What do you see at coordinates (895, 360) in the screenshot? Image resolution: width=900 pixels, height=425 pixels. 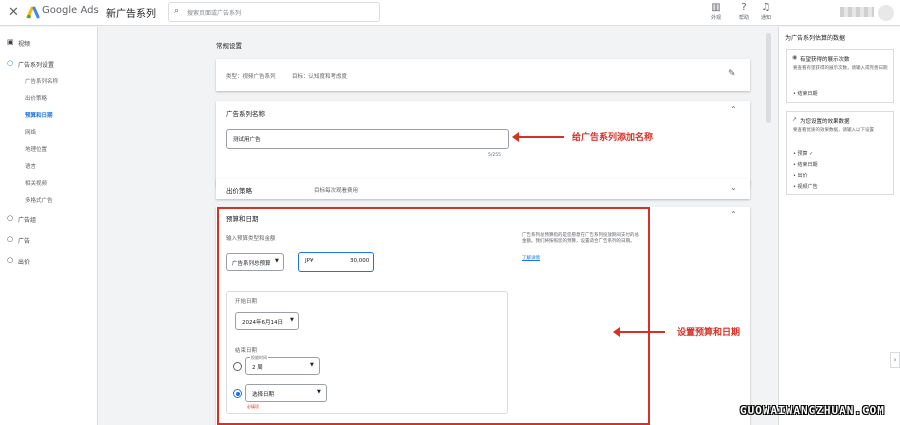 I see `collapse-panel-button: ›` at bounding box center [895, 360].